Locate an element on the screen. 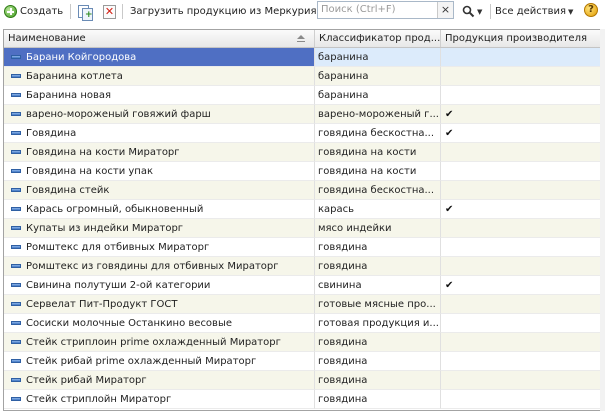  load-from-mercury-label: Загрузить продукцию из Меркурия is located at coordinates (223, 11).